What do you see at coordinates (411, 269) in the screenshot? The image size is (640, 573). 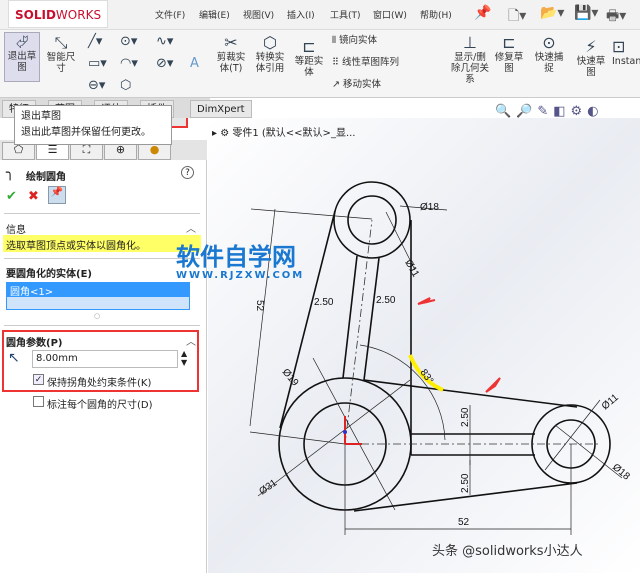 I see `dim-d11-top: Ø11` at bounding box center [411, 269].